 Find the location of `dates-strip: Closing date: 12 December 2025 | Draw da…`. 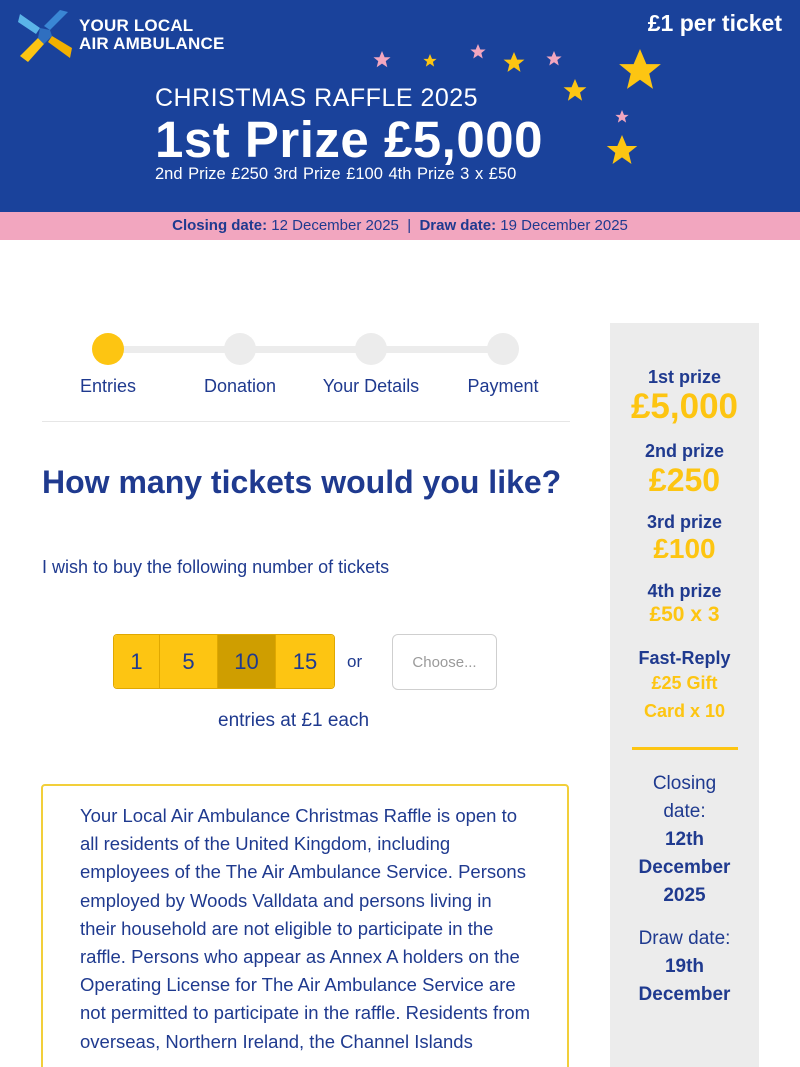

dates-strip: Closing date: 12 December 2025 | Draw da… is located at coordinates (400, 226).